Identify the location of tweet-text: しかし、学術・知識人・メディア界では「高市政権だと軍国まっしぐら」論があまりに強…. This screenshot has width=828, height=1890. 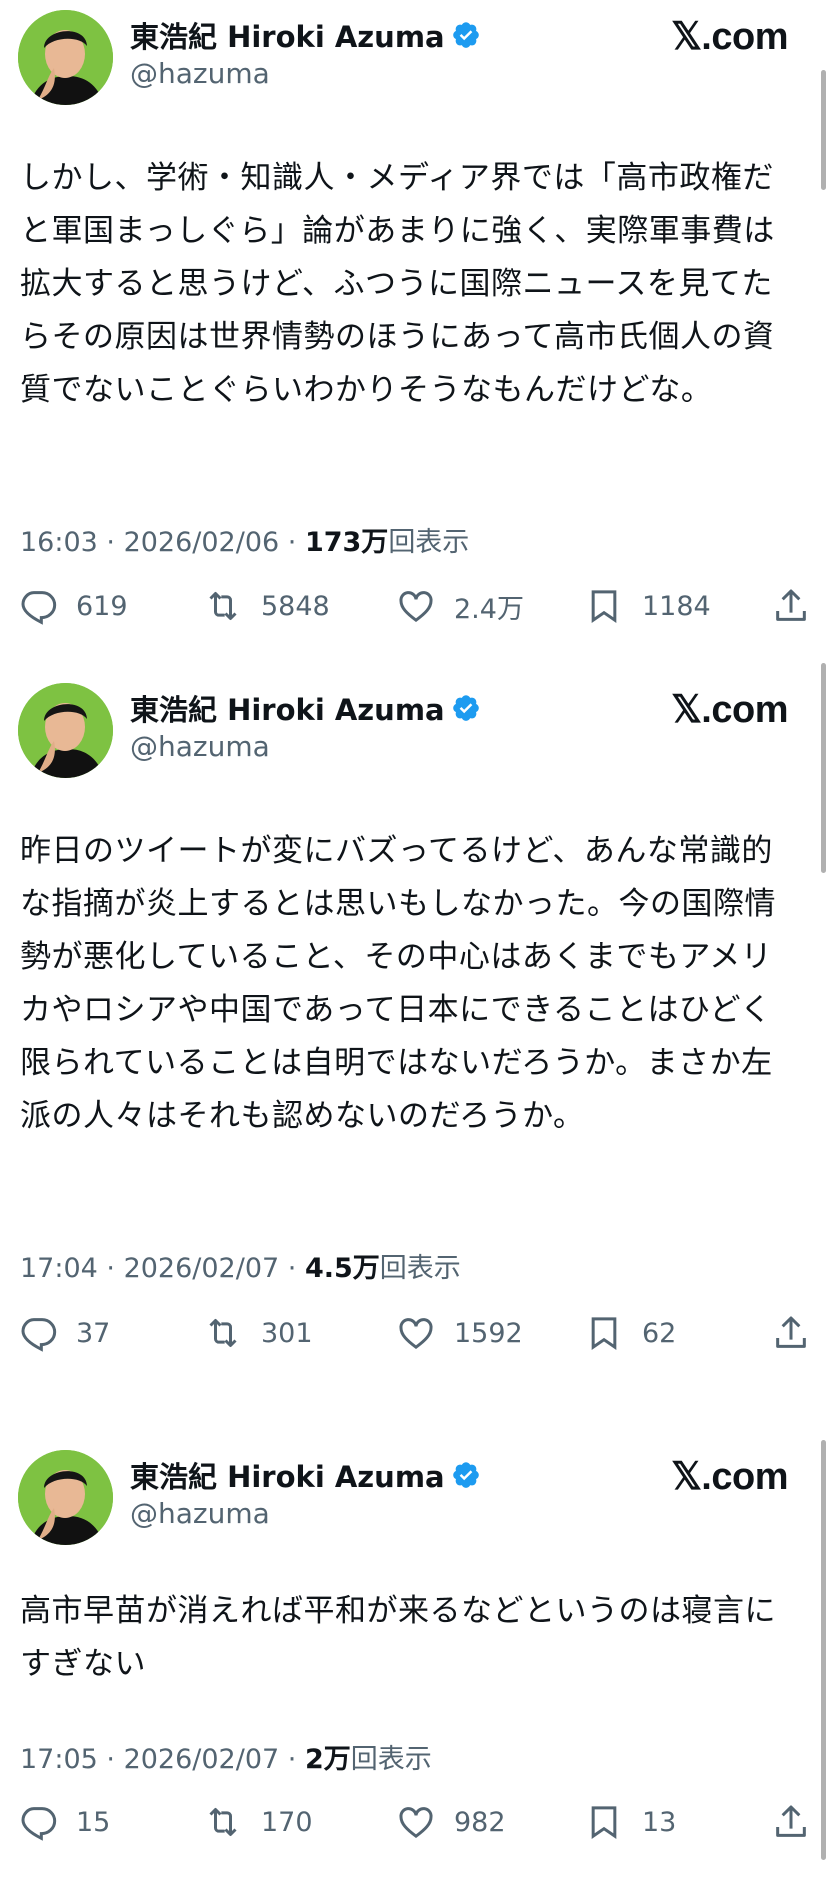
(397, 284).